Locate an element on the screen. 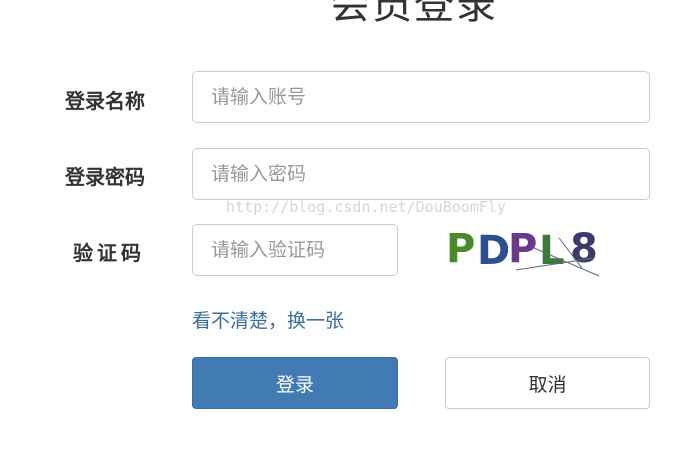 The height and width of the screenshot is (450, 696). password-input is located at coordinates (421, 174).